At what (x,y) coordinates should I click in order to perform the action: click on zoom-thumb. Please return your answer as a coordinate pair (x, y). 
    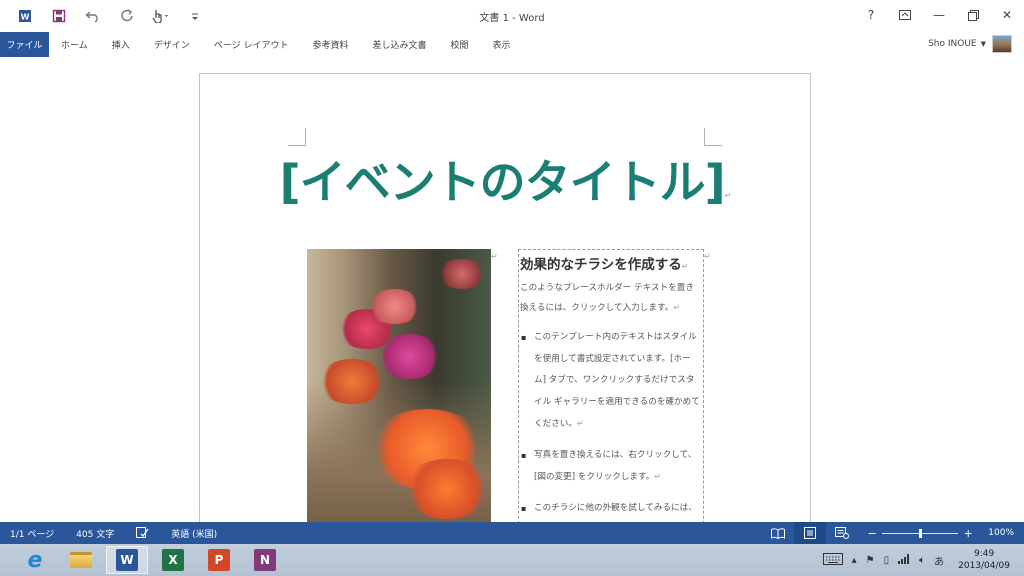
    Looking at the image, I should click on (920, 533).